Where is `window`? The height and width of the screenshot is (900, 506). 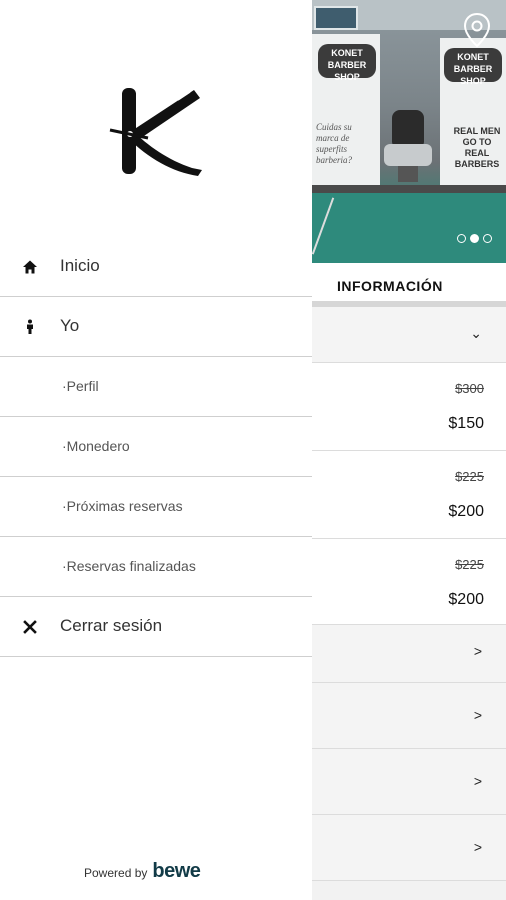
window is located at coordinates (336, 18).